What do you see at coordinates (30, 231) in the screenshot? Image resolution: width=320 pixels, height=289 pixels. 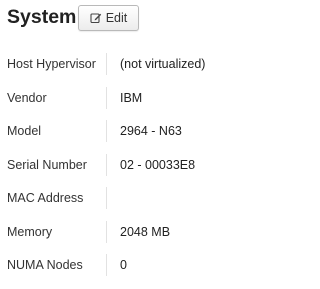 I see `property-label: Memory` at bounding box center [30, 231].